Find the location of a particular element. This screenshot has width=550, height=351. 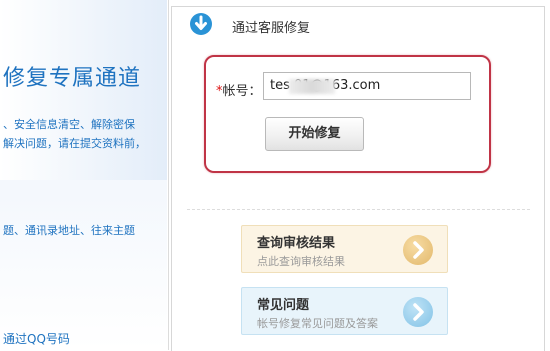

promo-desc-line-1: 、安全信息清空、解除密保 is located at coordinates (69, 124).